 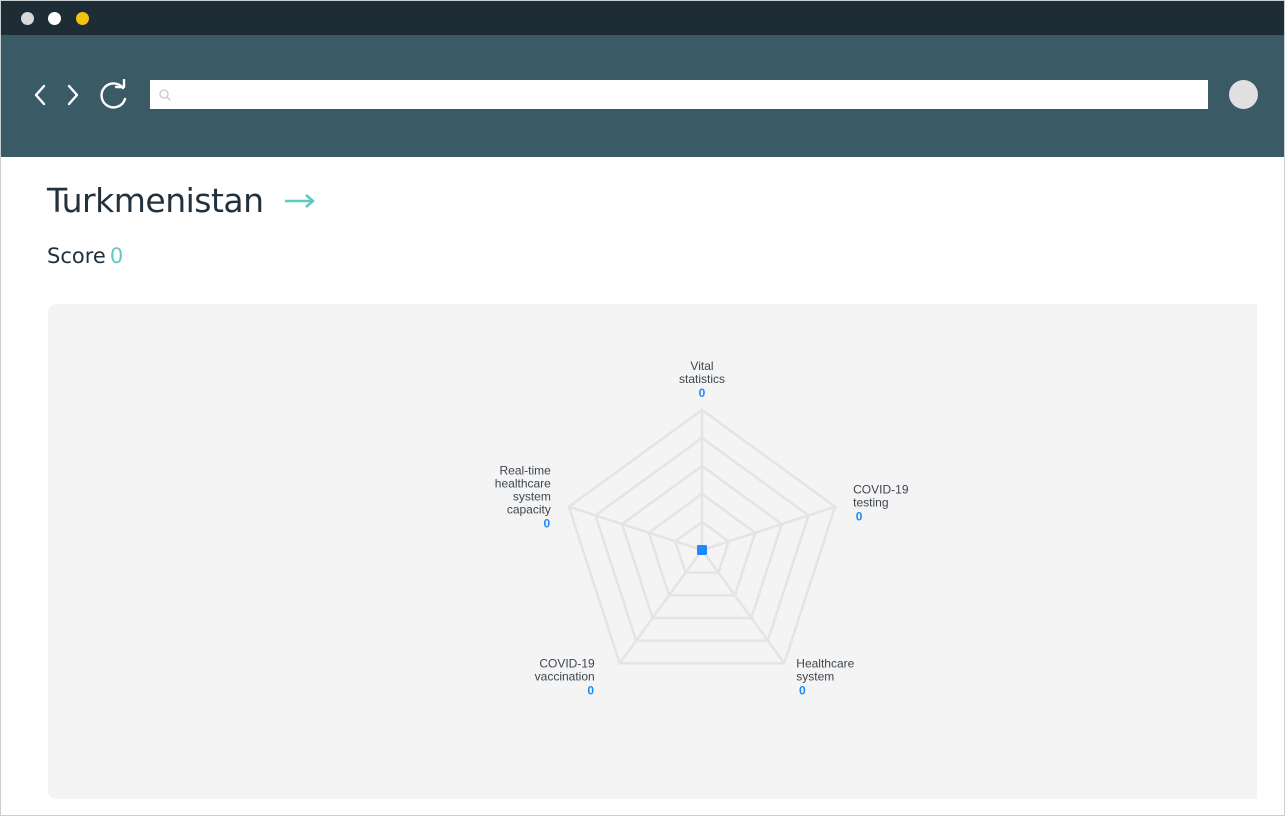 I want to click on forward-button, so click(x=73, y=95).